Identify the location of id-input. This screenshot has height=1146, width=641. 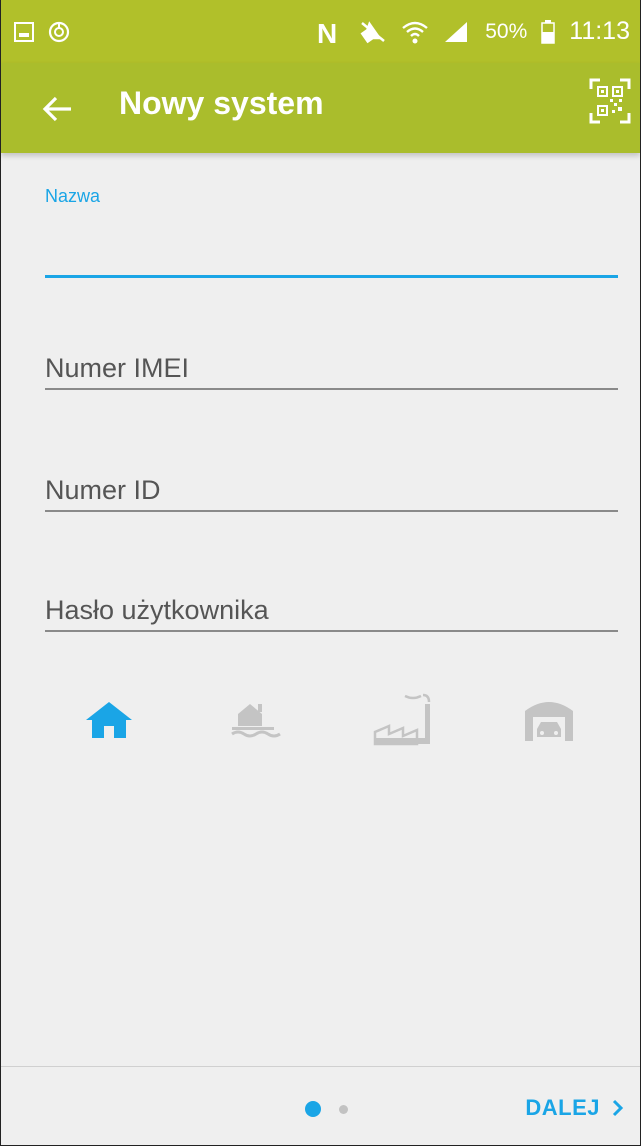
(331, 490).